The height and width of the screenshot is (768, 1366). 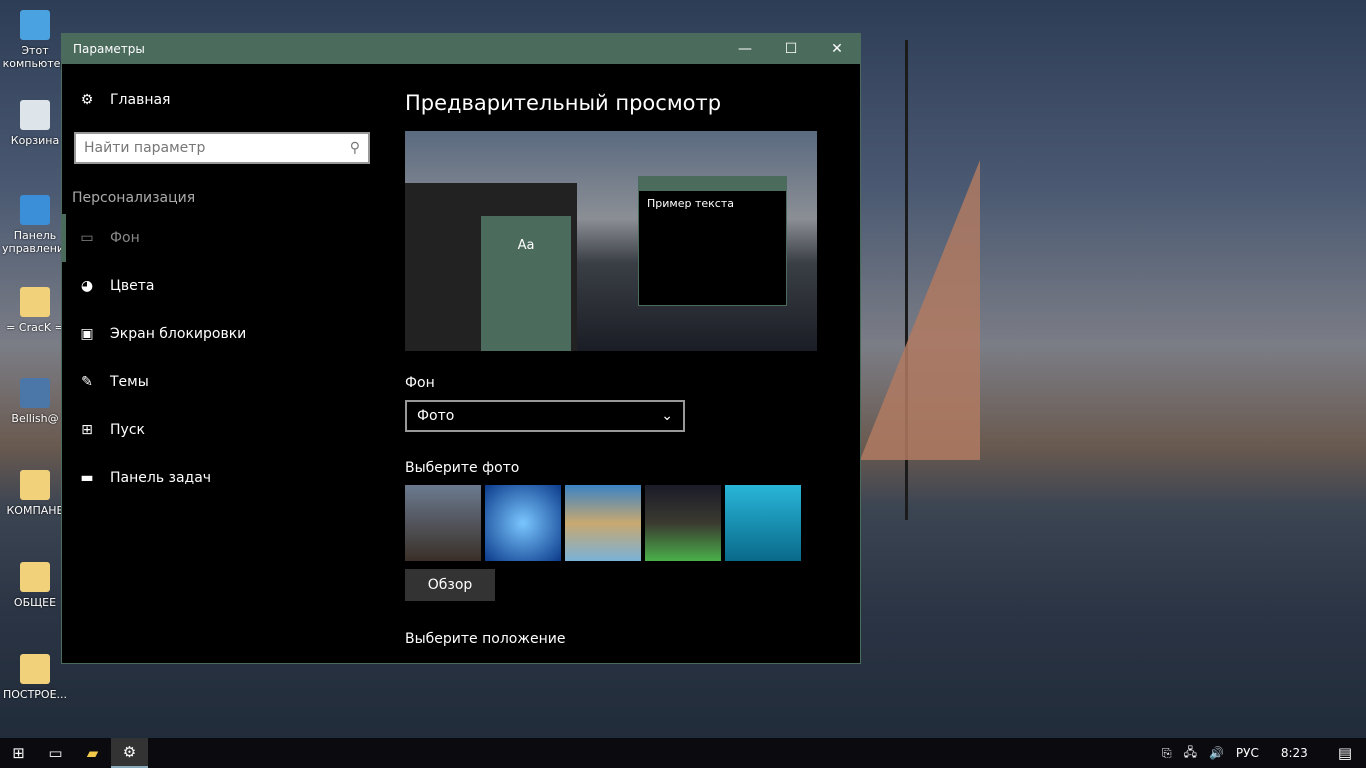 I want to click on settings-taskbar-button: ⚙, so click(x=129, y=753).